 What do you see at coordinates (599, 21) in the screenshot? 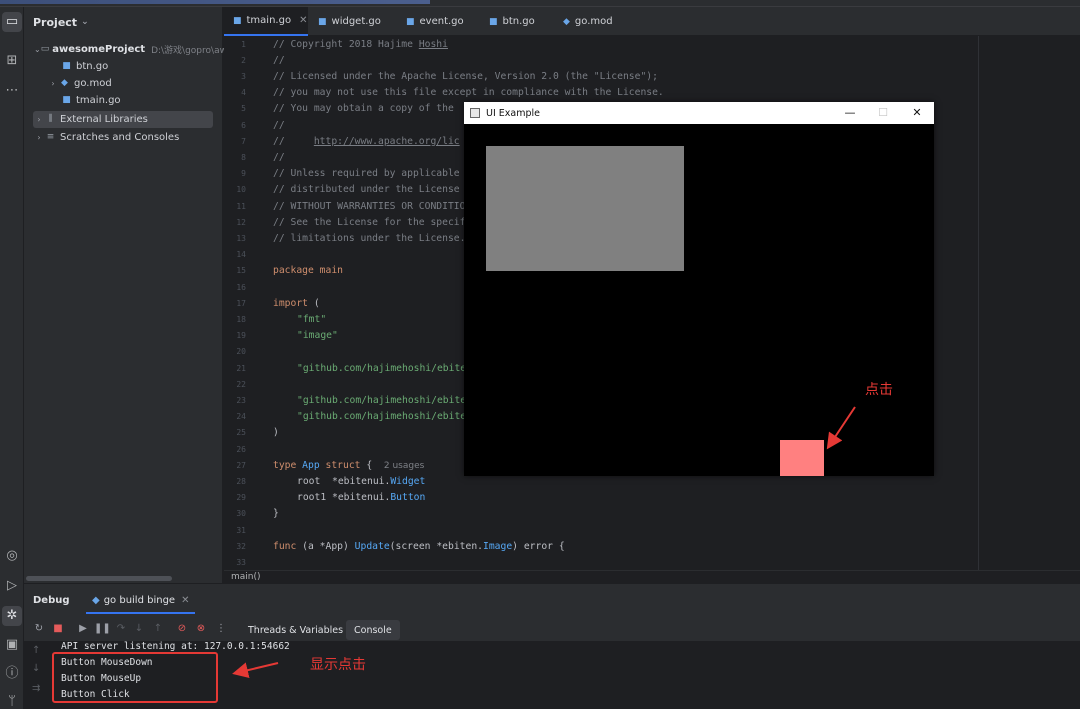
I see `tab-go-mod: ◆ go.mod` at bounding box center [599, 21].